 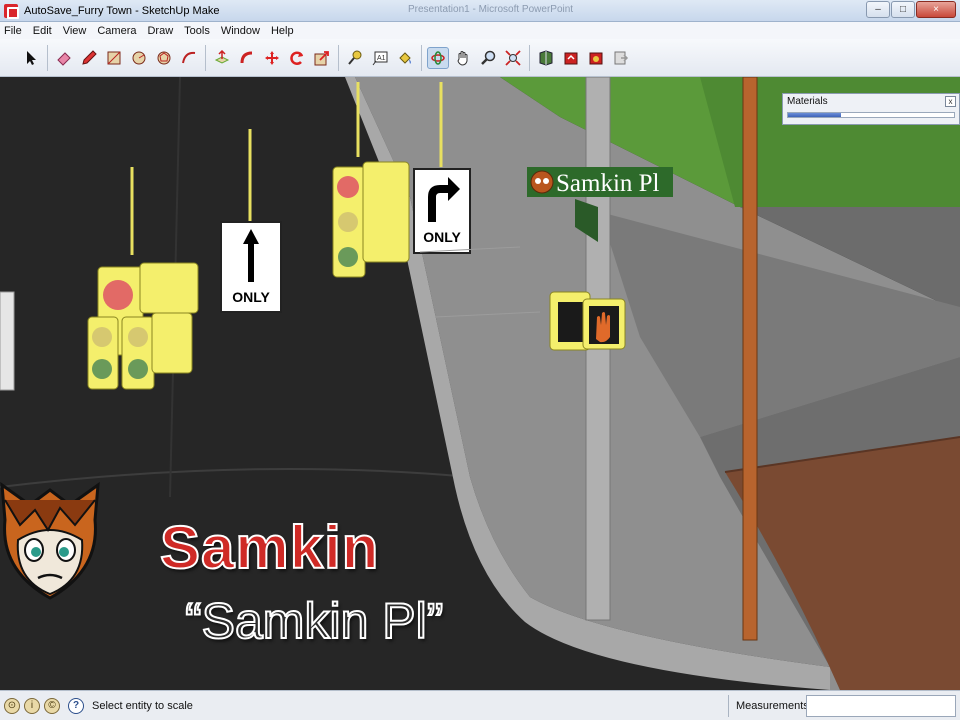 What do you see at coordinates (76, 705) in the screenshot?
I see `help-icon: ?` at bounding box center [76, 705].